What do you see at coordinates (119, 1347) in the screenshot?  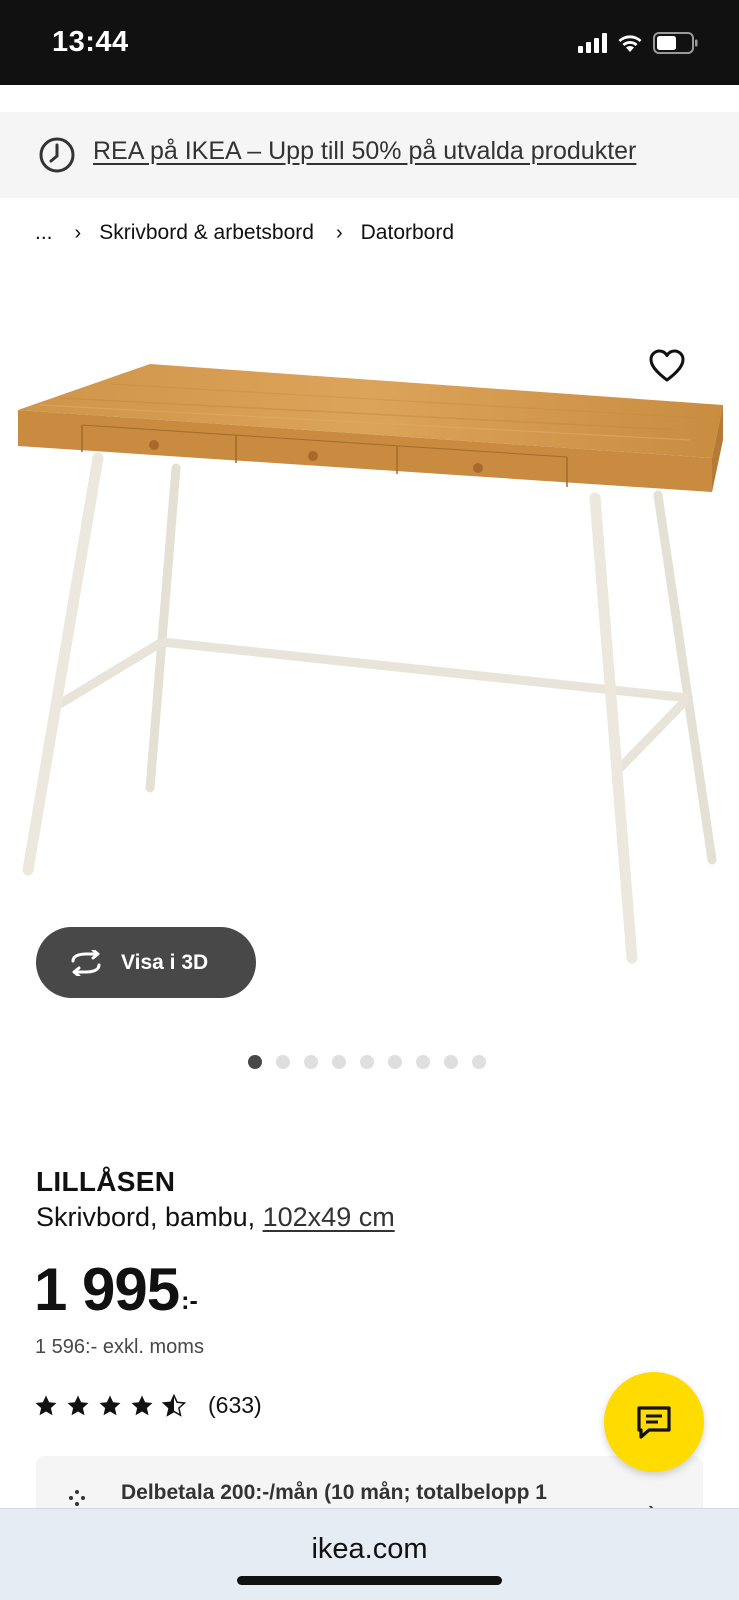 I see `price-excl-vat: 1 596:- exkl. moms` at bounding box center [119, 1347].